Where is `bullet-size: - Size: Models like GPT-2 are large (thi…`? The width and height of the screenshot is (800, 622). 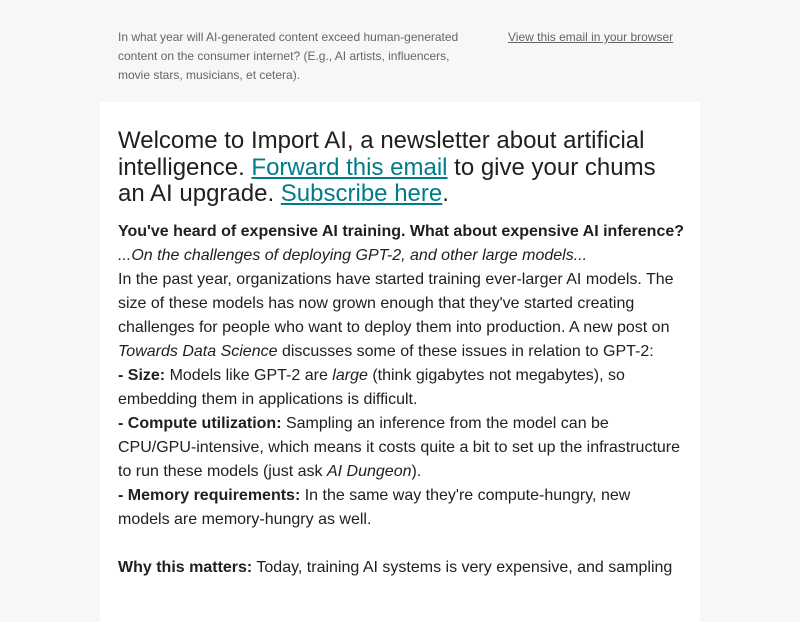 bullet-size: - Size: Models like GPT-2 are large (thi… is located at coordinates (371, 387).